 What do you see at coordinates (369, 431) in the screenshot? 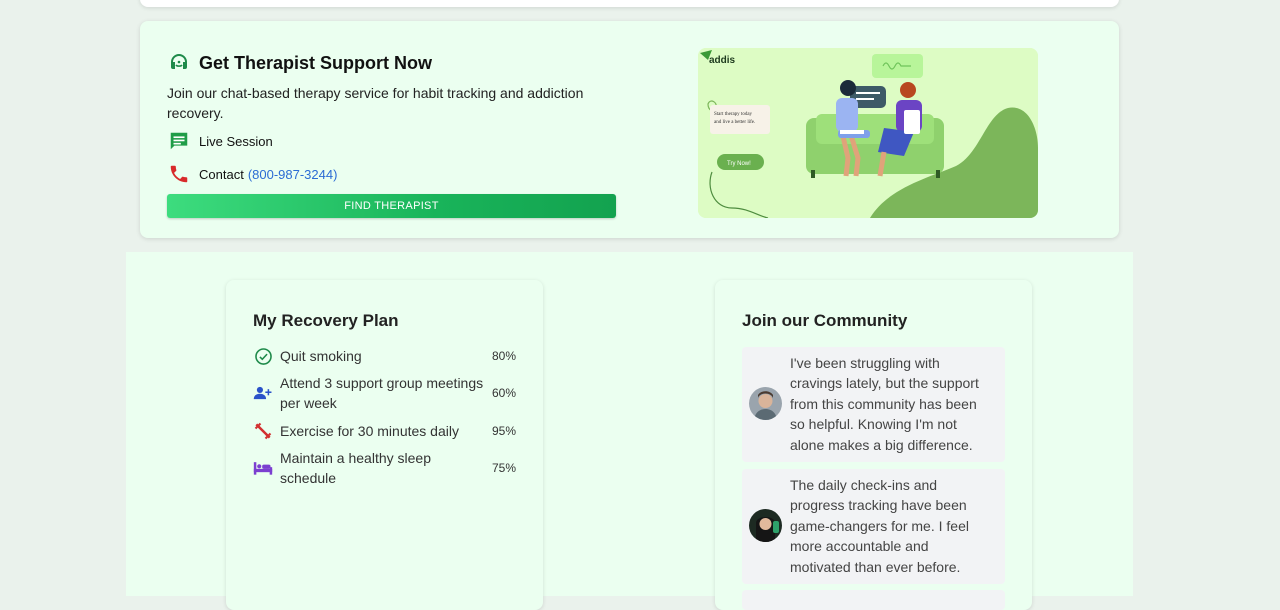
I see `goal-label: Exercise for 30 minutes daily` at bounding box center [369, 431].